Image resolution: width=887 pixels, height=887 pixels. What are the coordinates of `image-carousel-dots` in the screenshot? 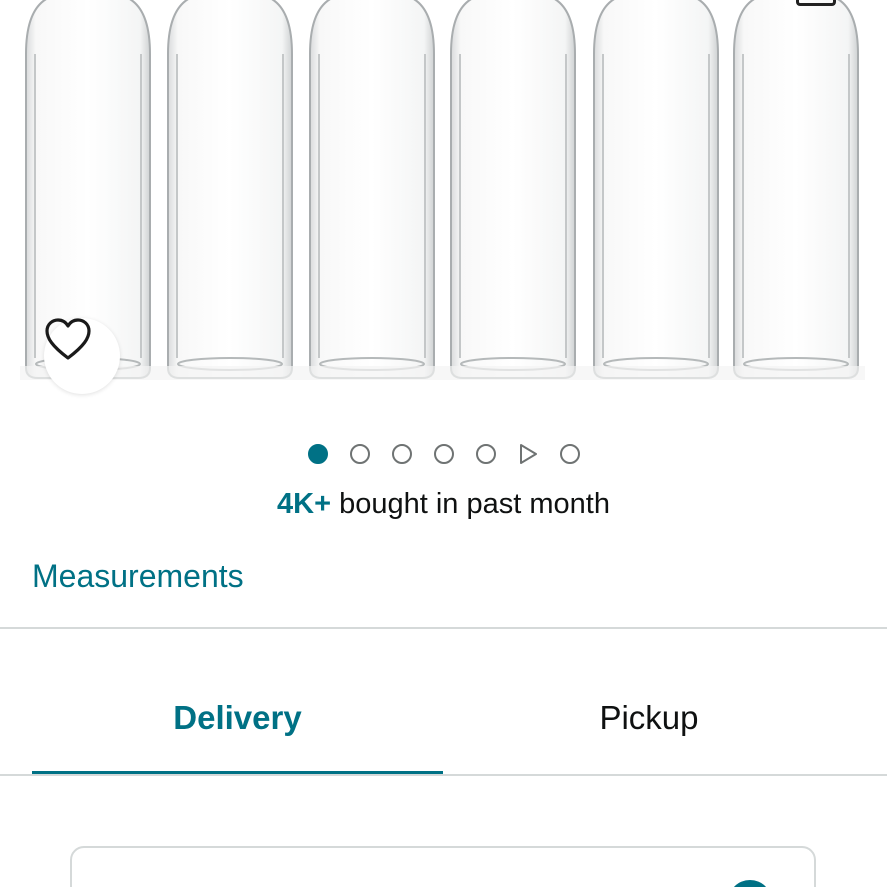 It's located at (443, 454).